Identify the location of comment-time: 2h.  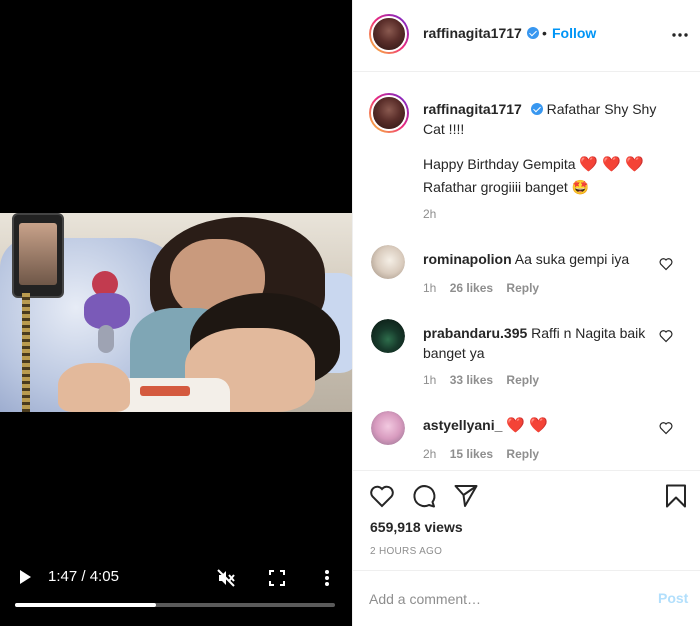
(429, 454).